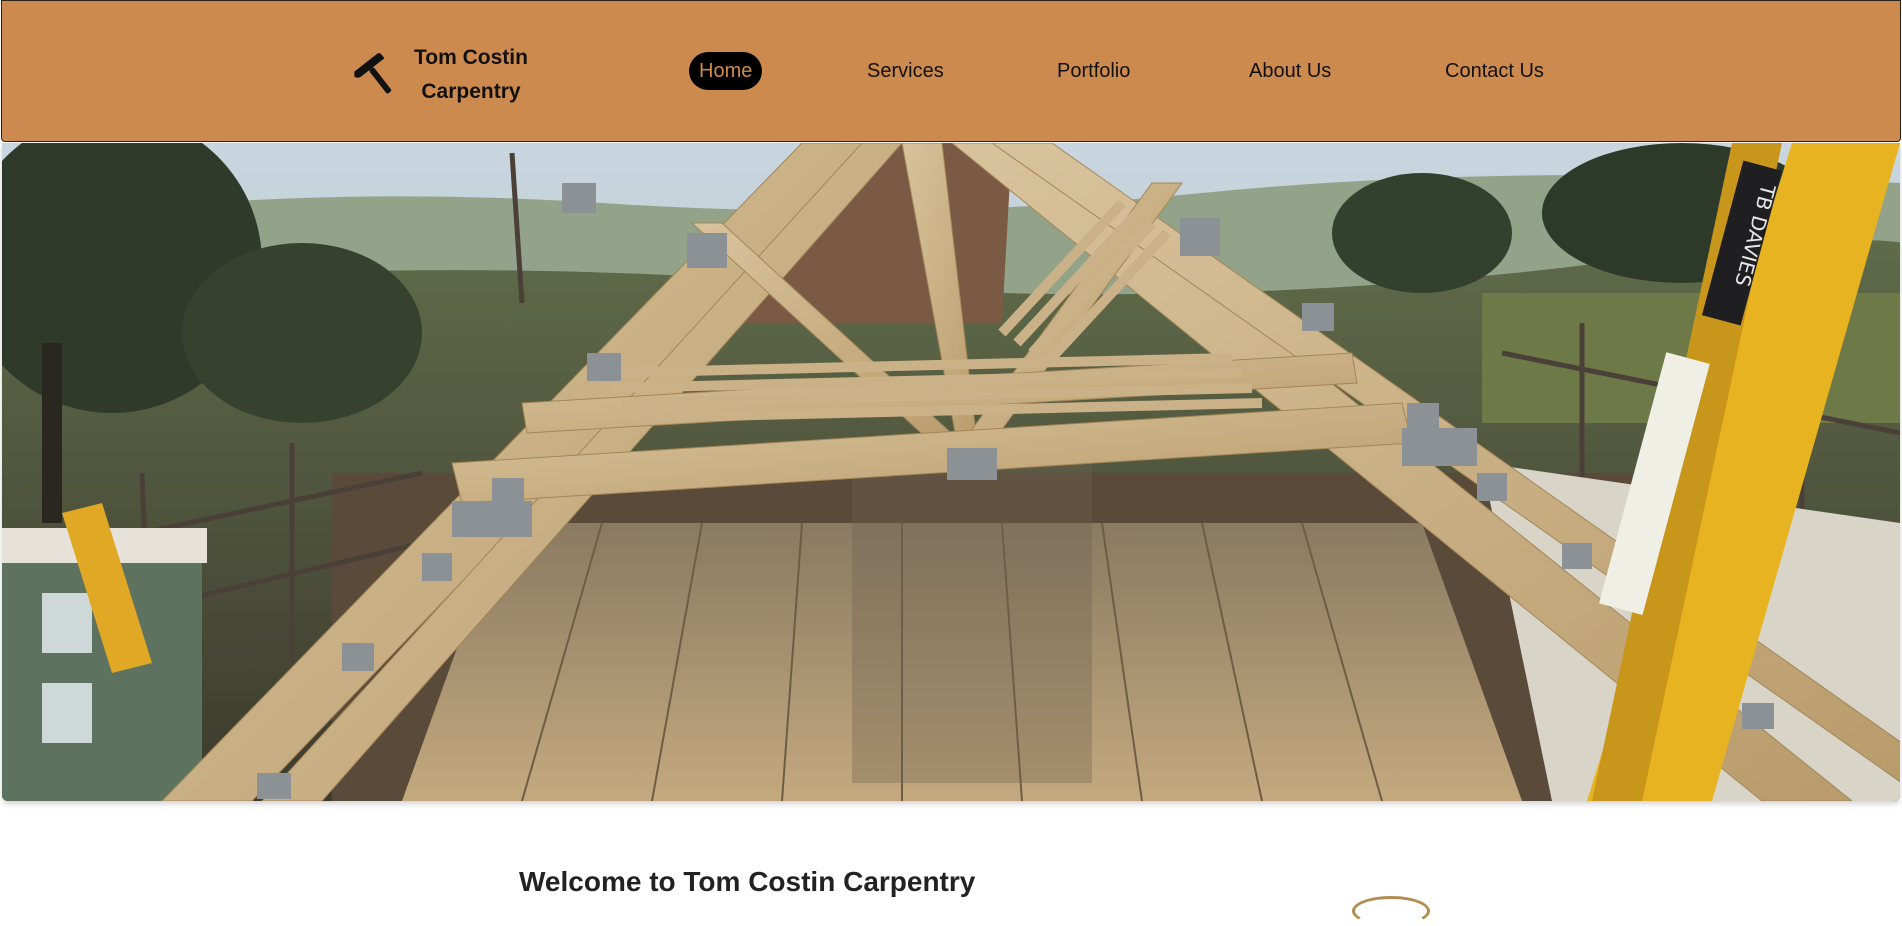 The width and height of the screenshot is (1902, 926). Describe the element at coordinates (726, 71) in the screenshot. I see `nav-home: Home` at that location.